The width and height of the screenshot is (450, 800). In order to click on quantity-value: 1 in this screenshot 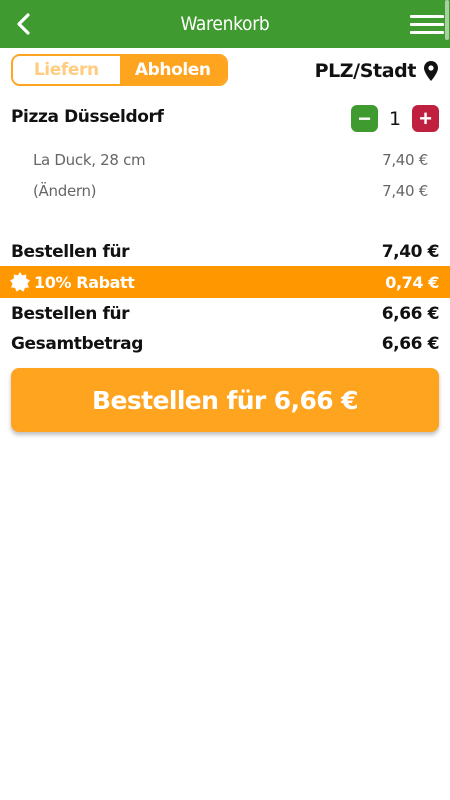, I will do `click(395, 118)`.